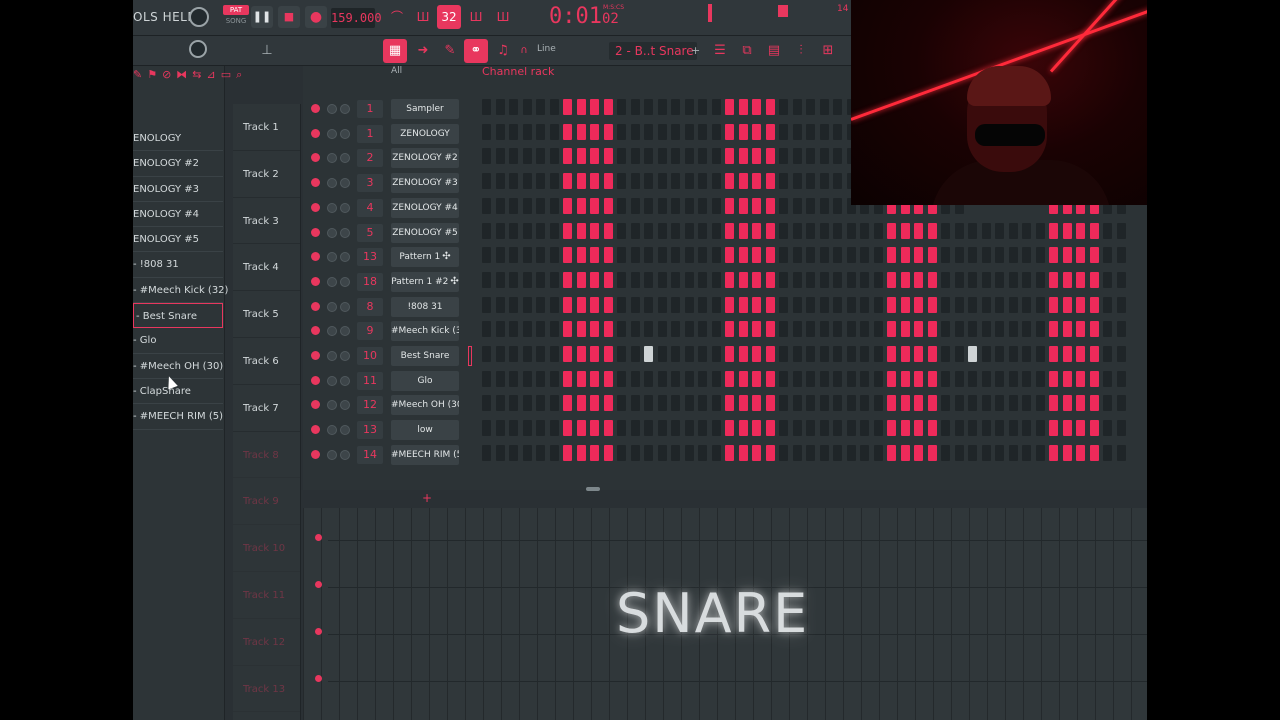 This screenshot has height=720, width=1280. I want to click on wait-input-icon: Ш, so click(423, 17).